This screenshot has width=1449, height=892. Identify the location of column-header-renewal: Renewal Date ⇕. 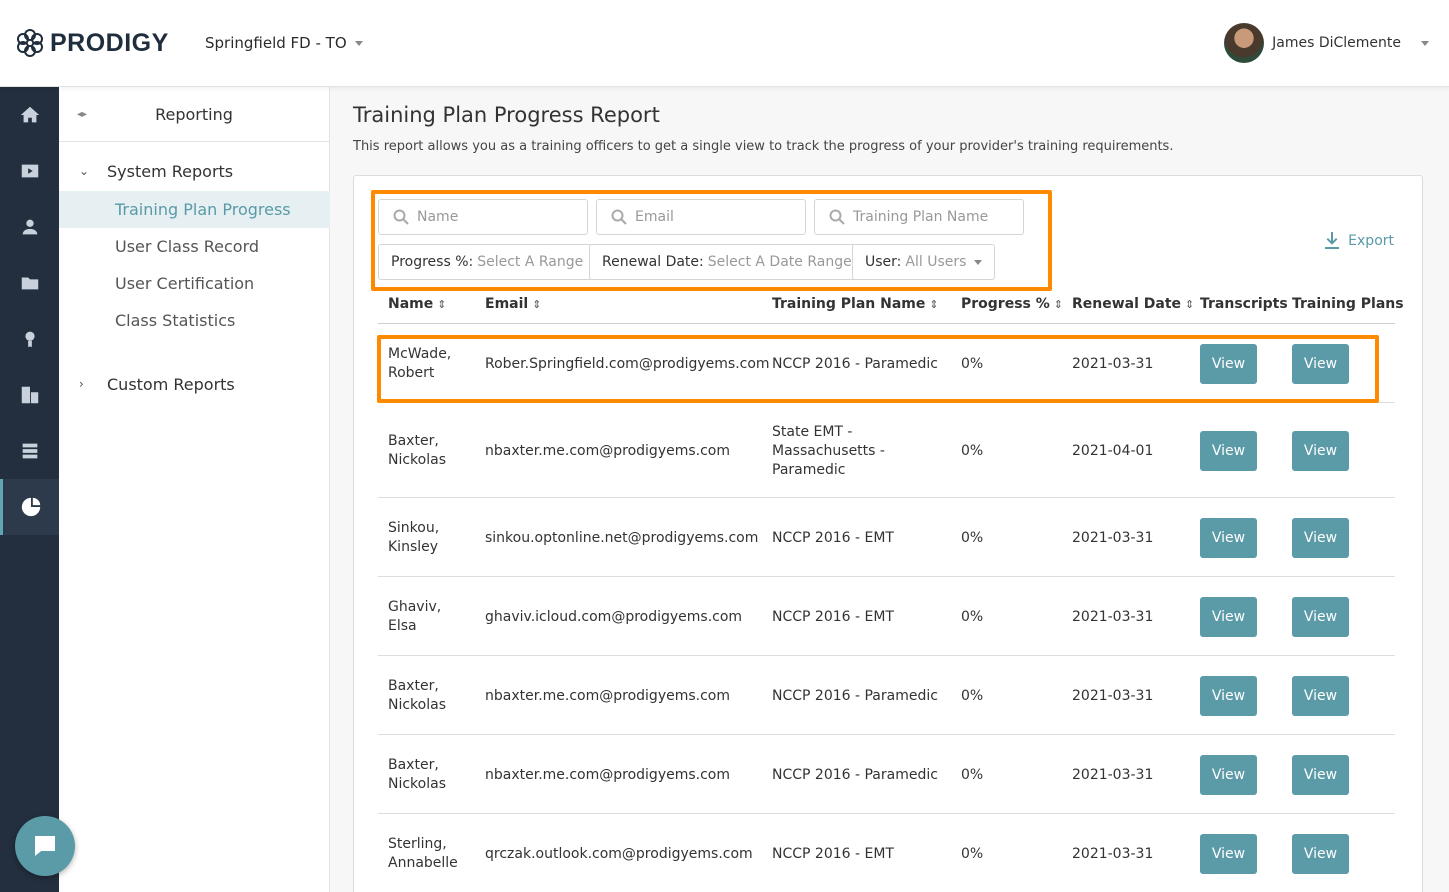
(1133, 304).